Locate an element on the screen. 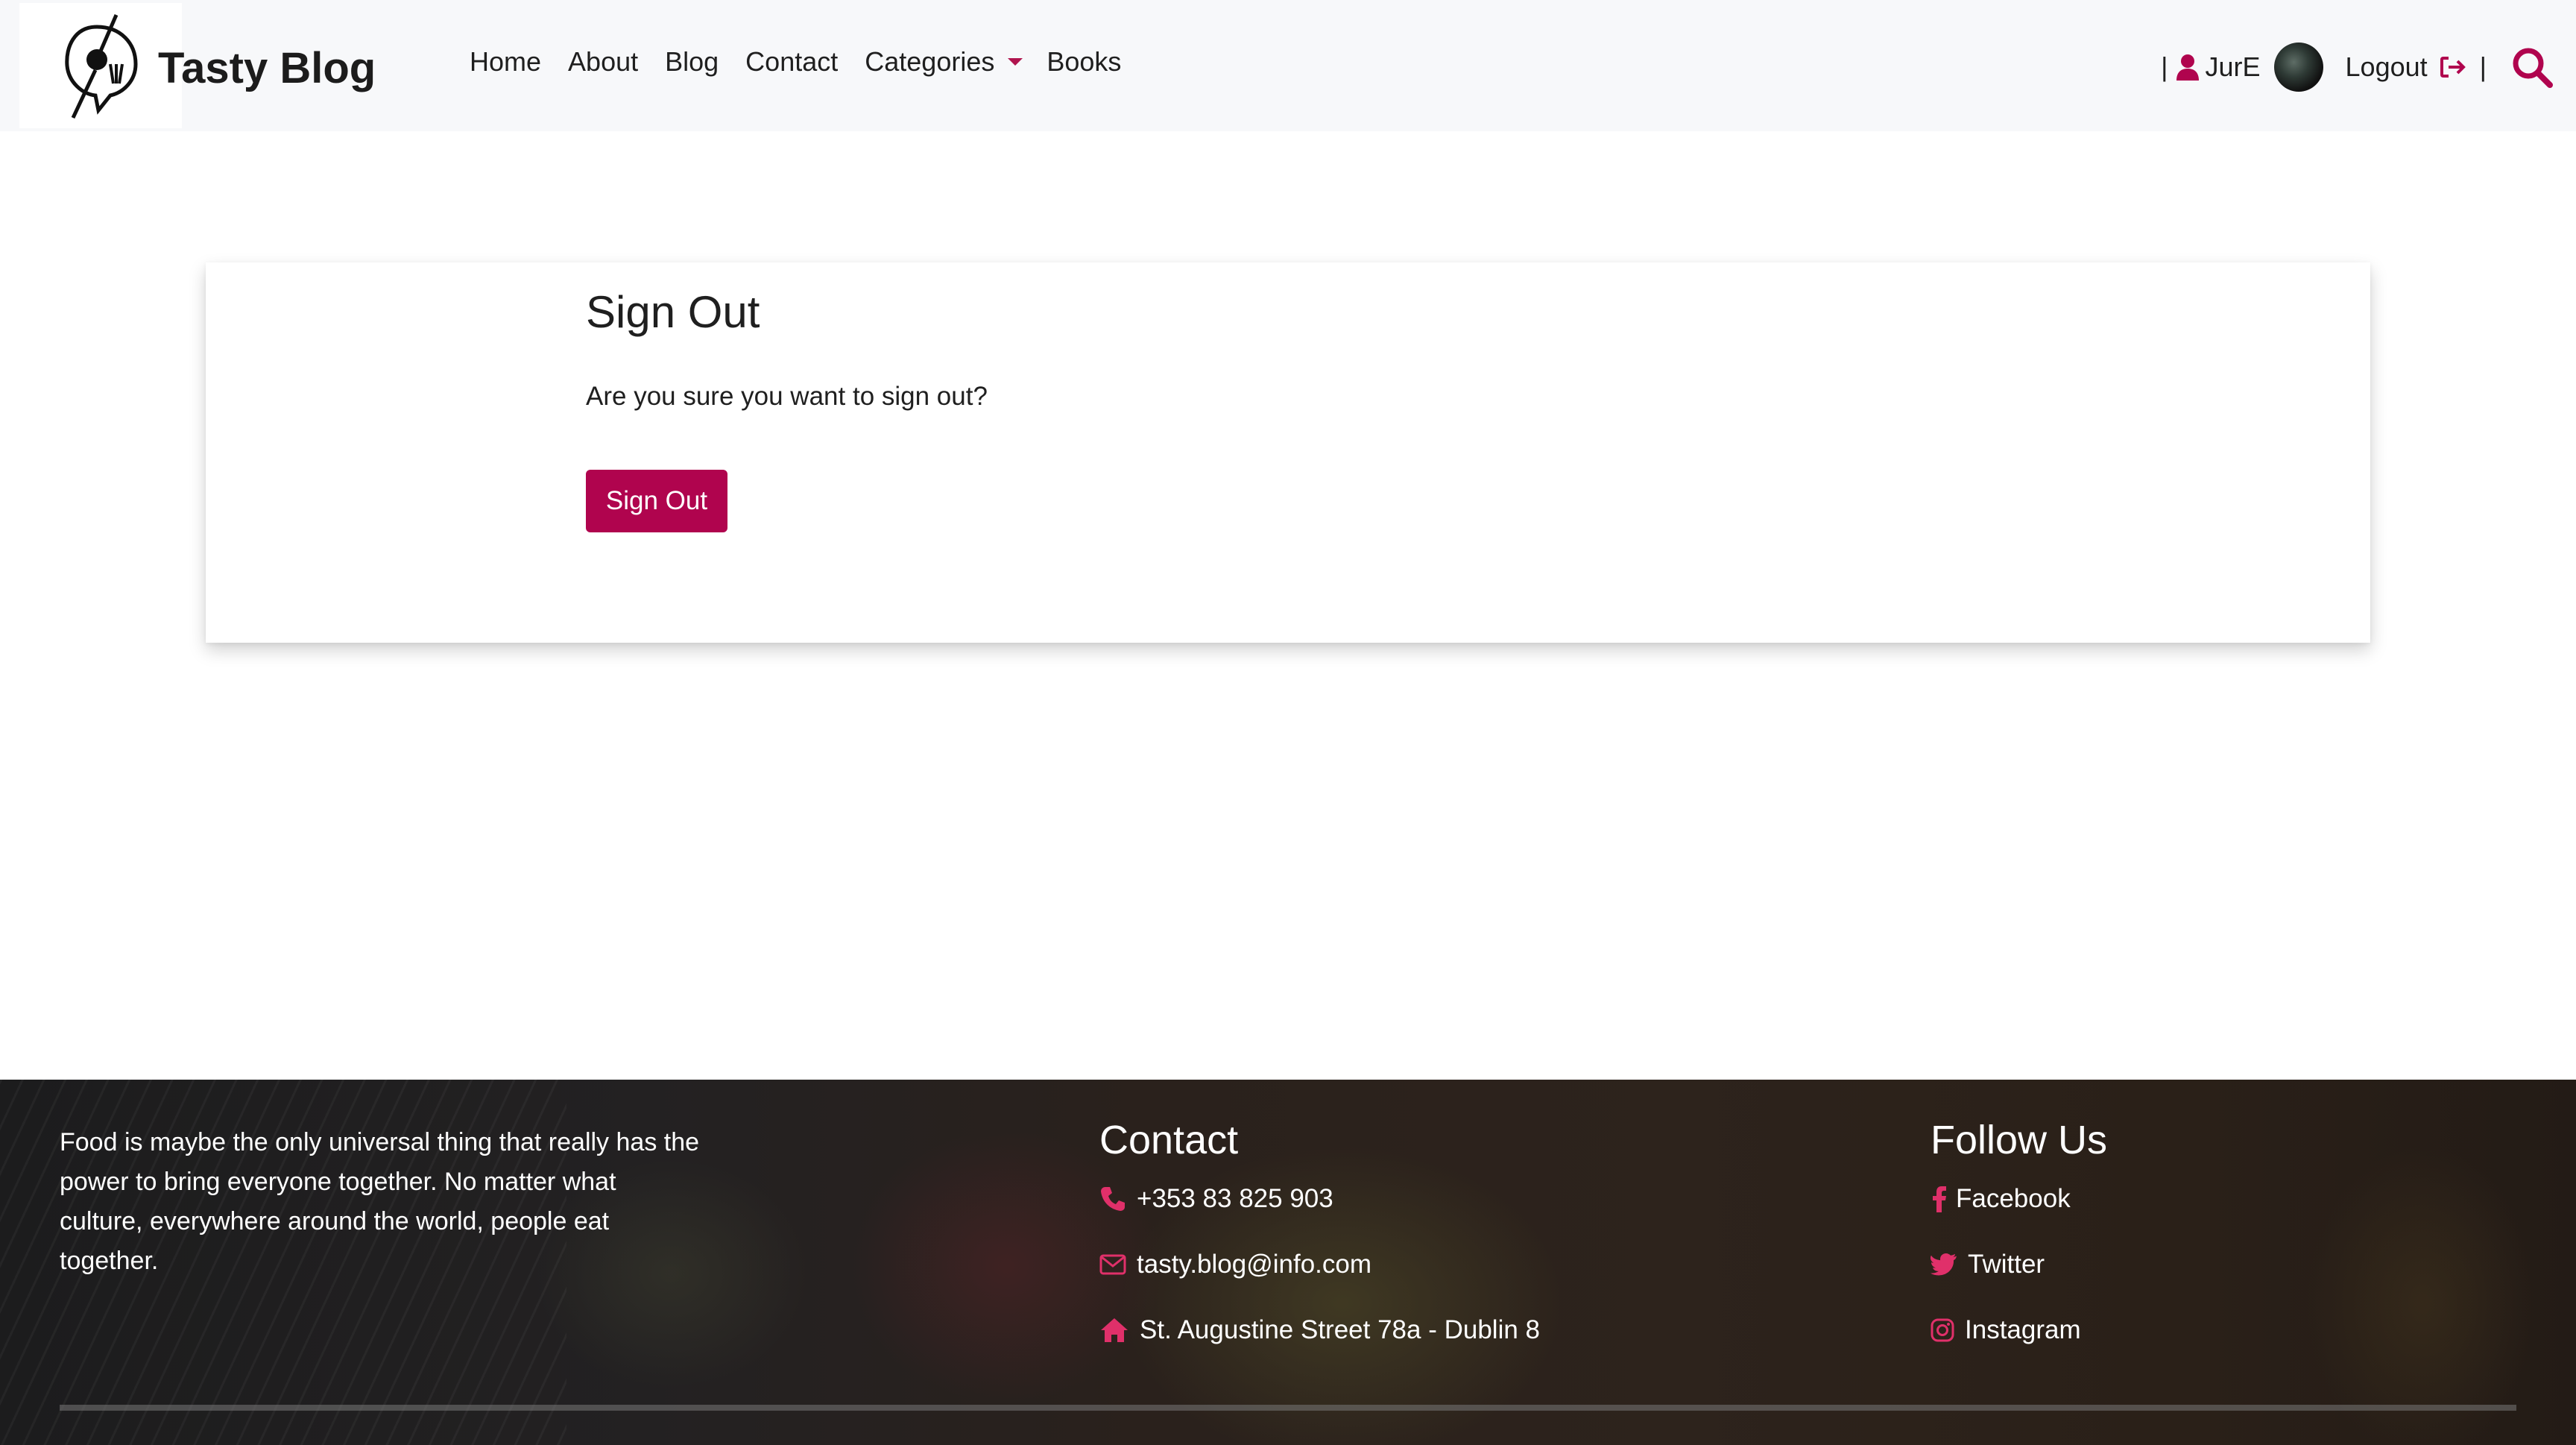  logo-icon-svg is located at coordinates (102, 66).